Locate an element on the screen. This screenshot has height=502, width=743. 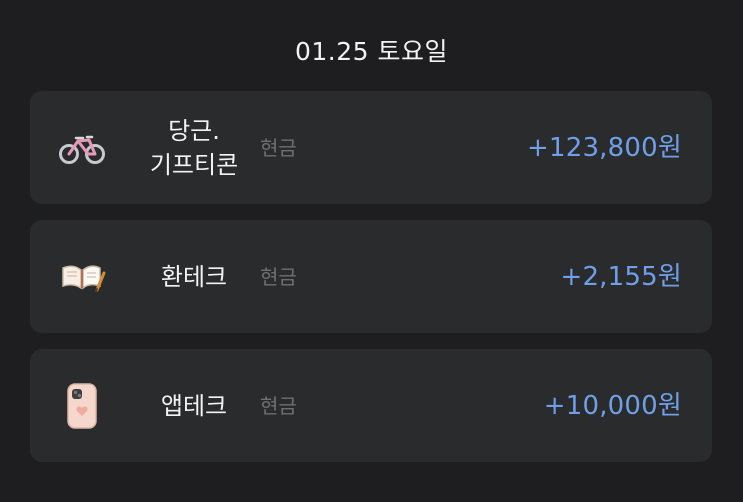
book-pencil-icon is located at coordinates (82, 277).